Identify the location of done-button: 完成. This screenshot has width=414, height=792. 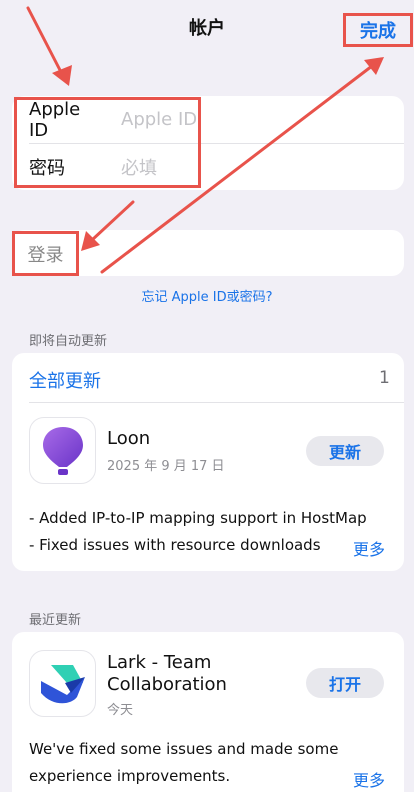
(378, 30).